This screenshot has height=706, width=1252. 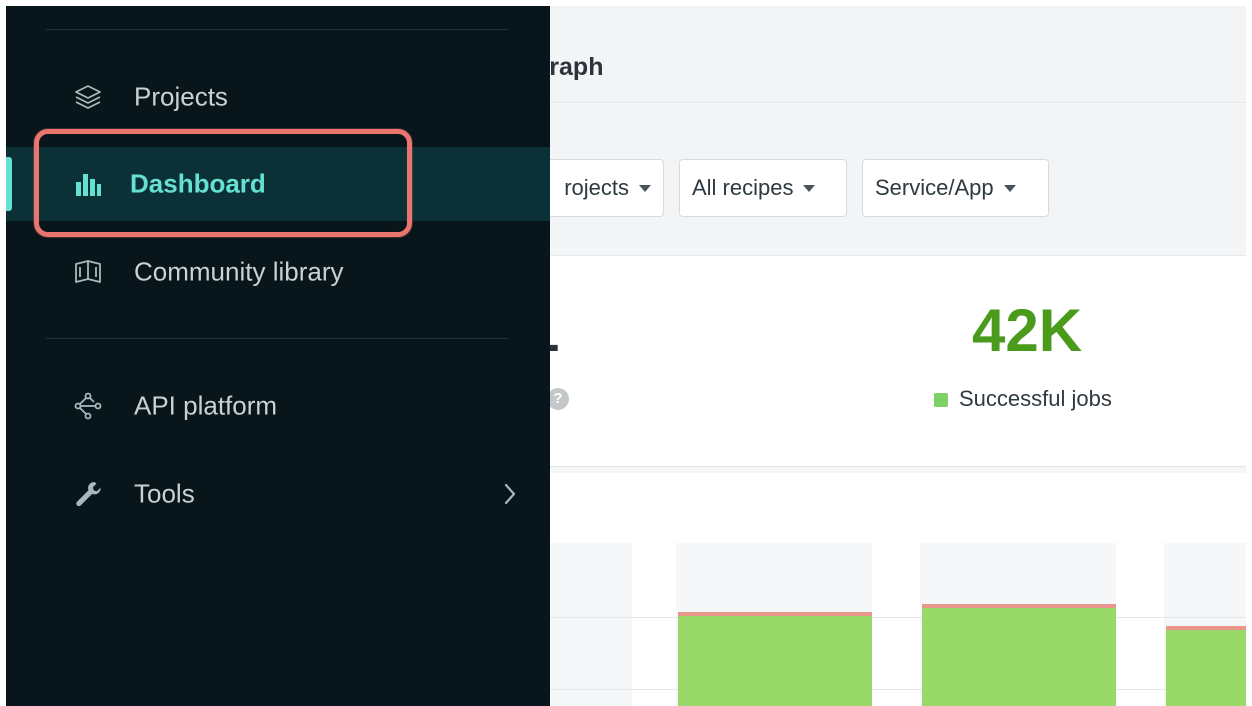 I want to click on service-app-filter-dropdown: Service/App, so click(x=955, y=188).